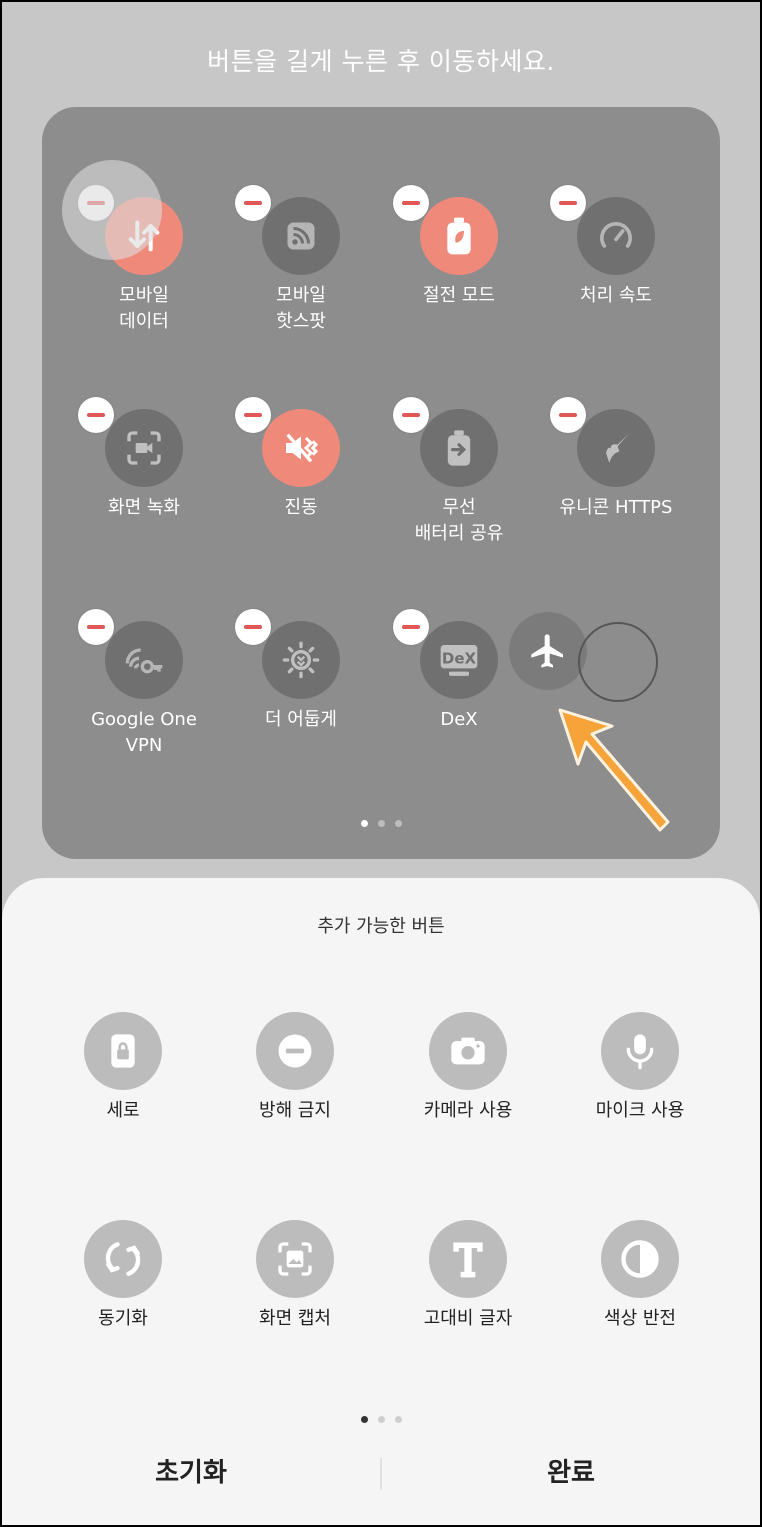 Image resolution: width=762 pixels, height=1527 pixels. Describe the element at coordinates (295, 1051) in the screenshot. I see `do-not-disturb-icon` at that location.